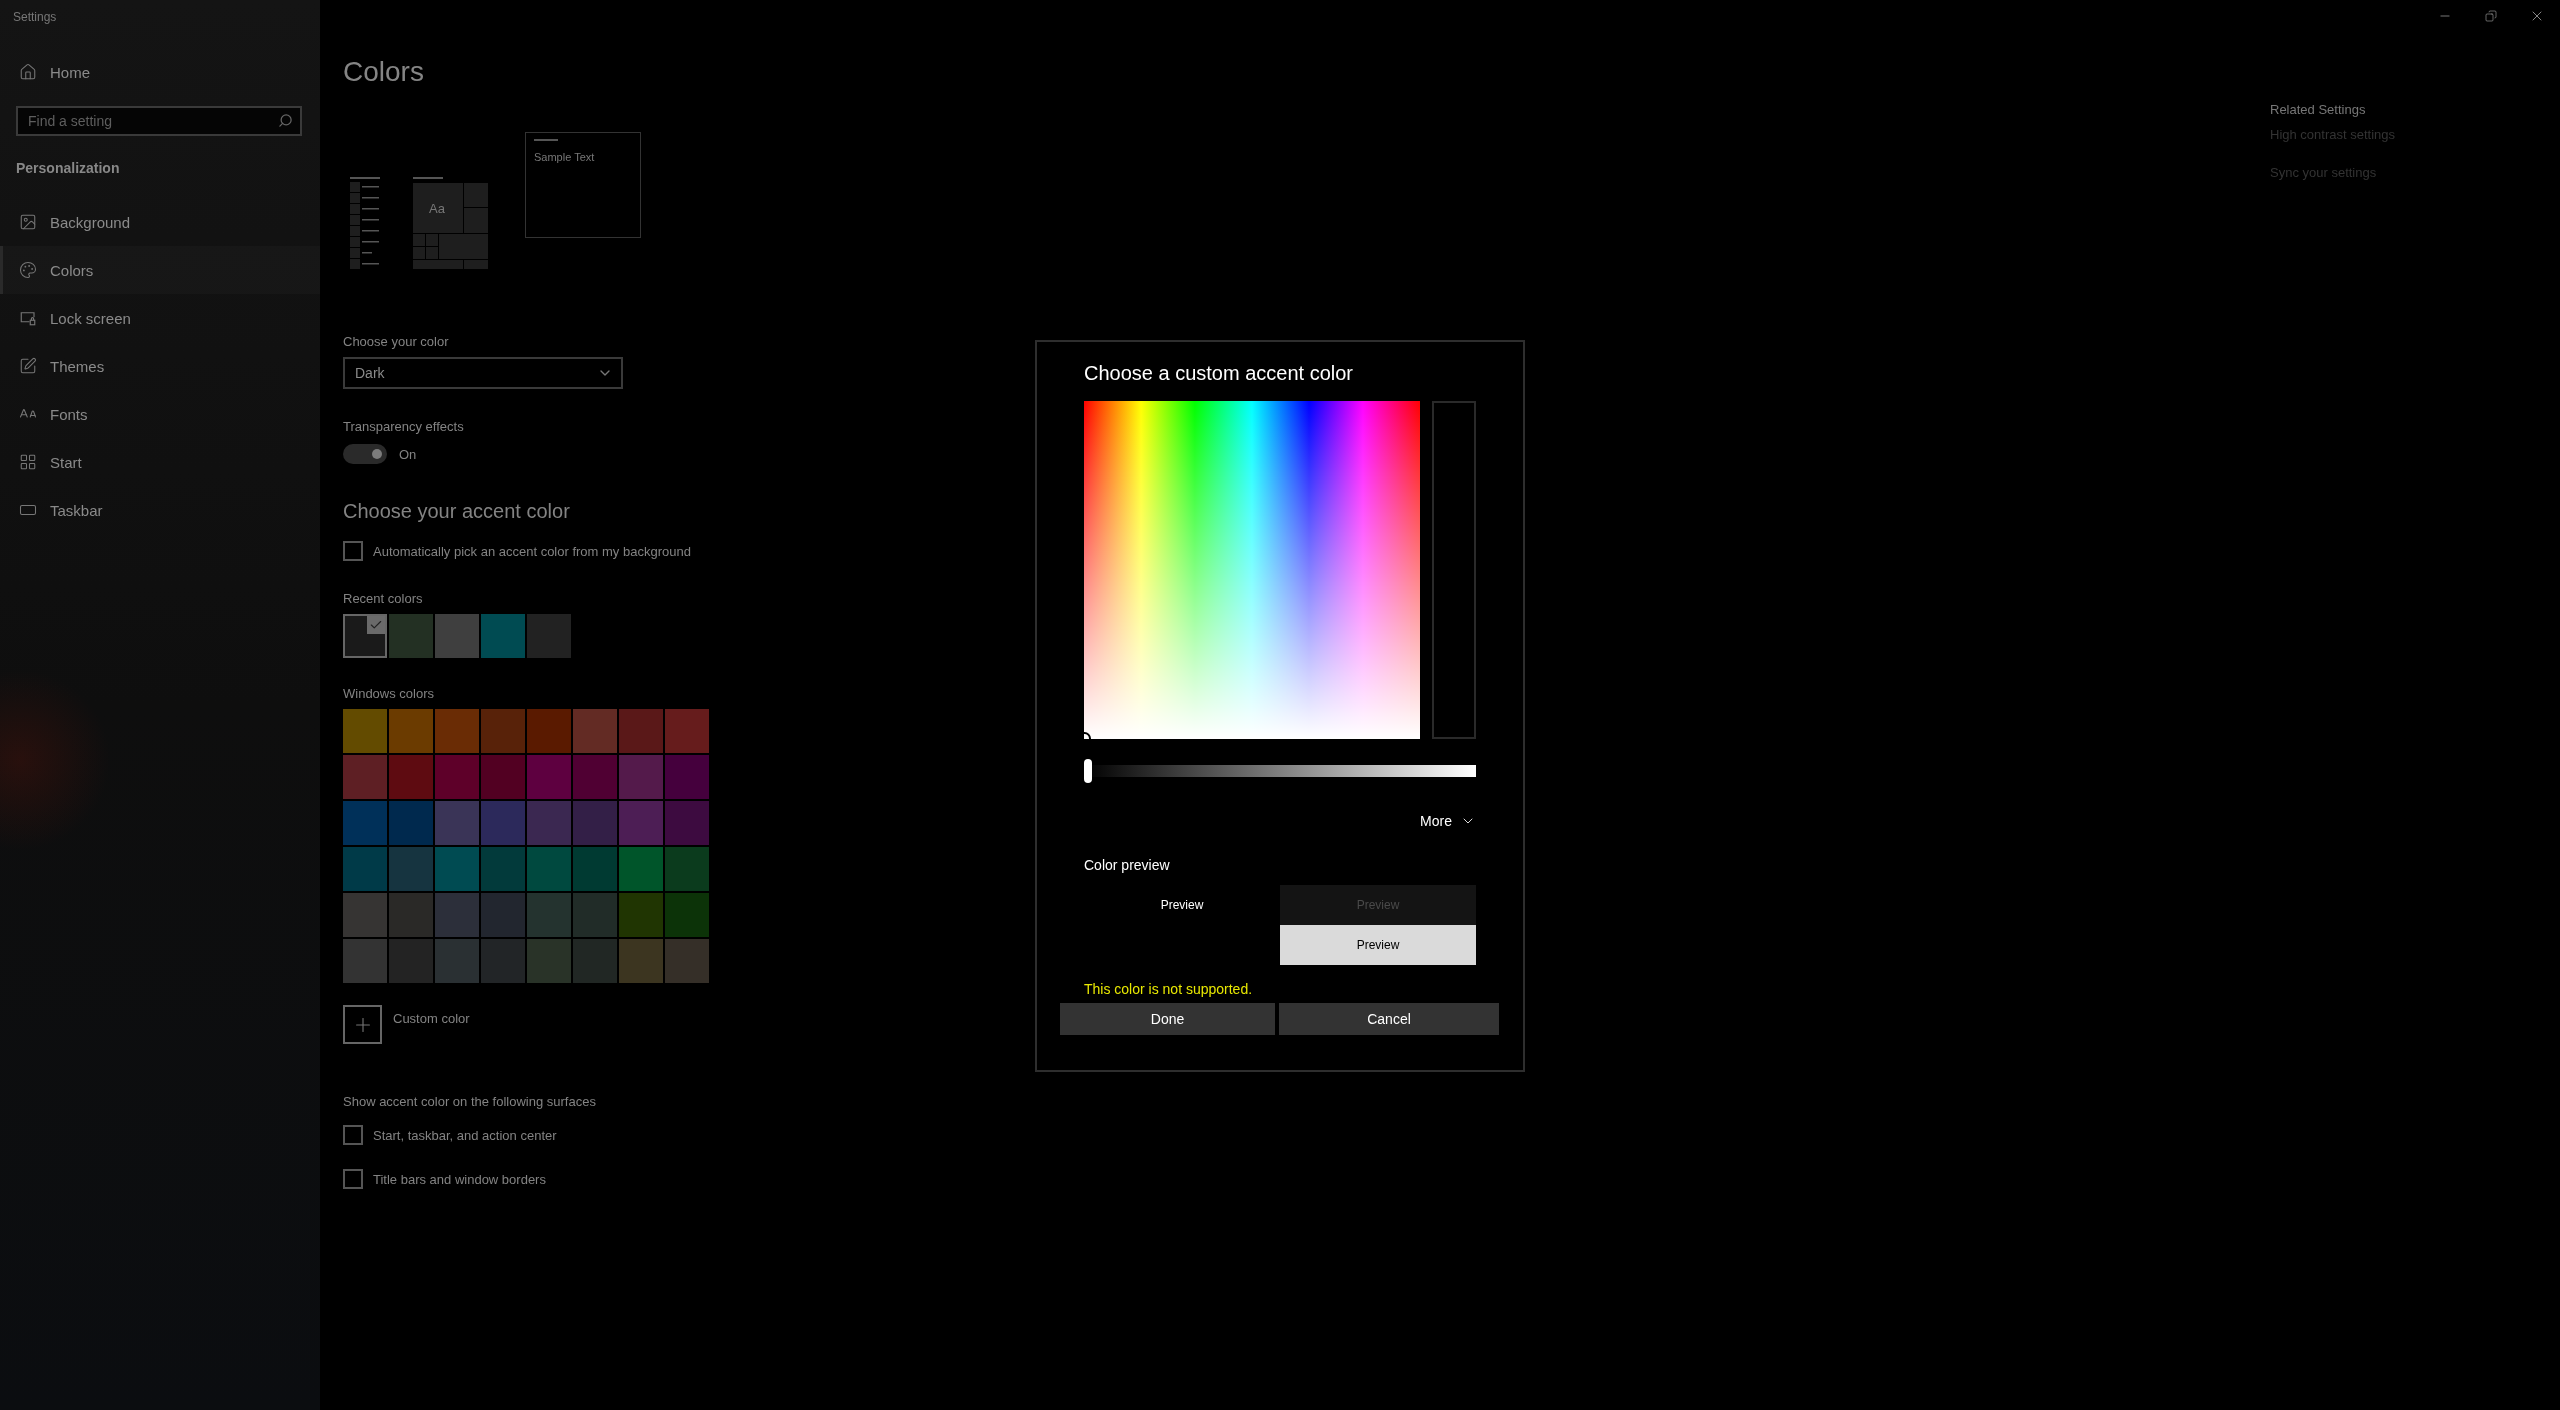 Image resolution: width=2560 pixels, height=1410 pixels. Describe the element at coordinates (383, 72) in the screenshot. I see `page-title: Colors` at that location.